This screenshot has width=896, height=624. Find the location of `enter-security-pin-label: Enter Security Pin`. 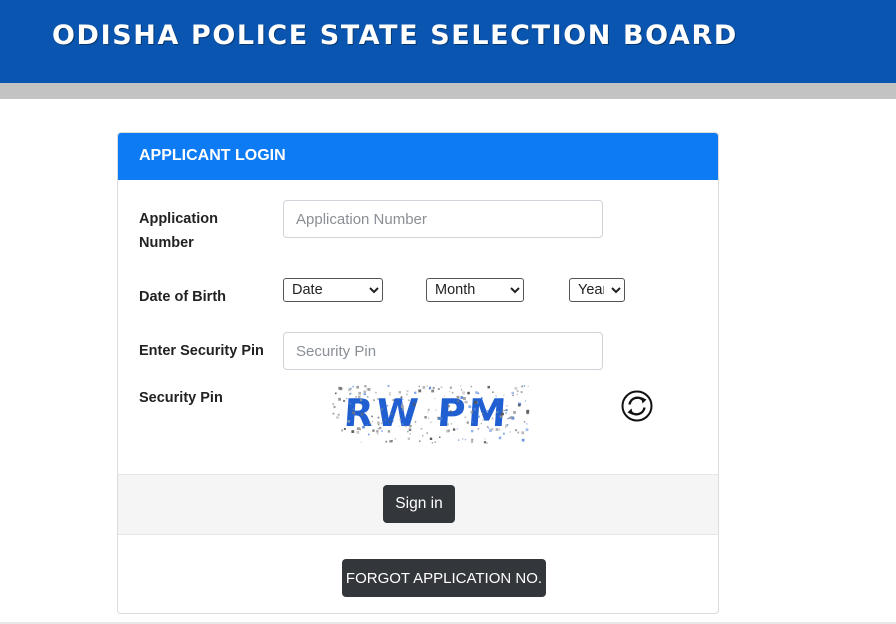

enter-security-pin-label: Enter Security Pin is located at coordinates (201, 351).